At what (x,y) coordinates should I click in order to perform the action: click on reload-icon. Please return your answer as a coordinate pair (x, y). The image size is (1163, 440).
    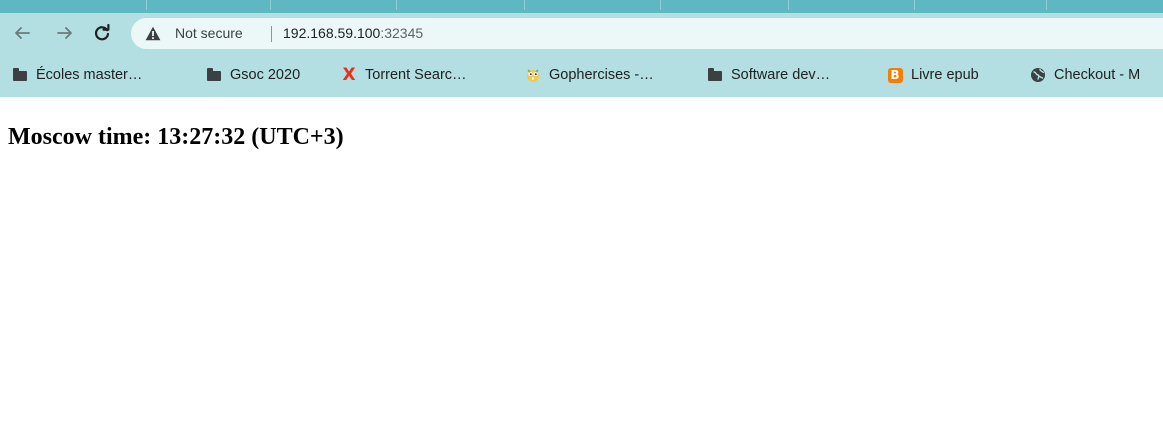
    Looking at the image, I should click on (102, 32).